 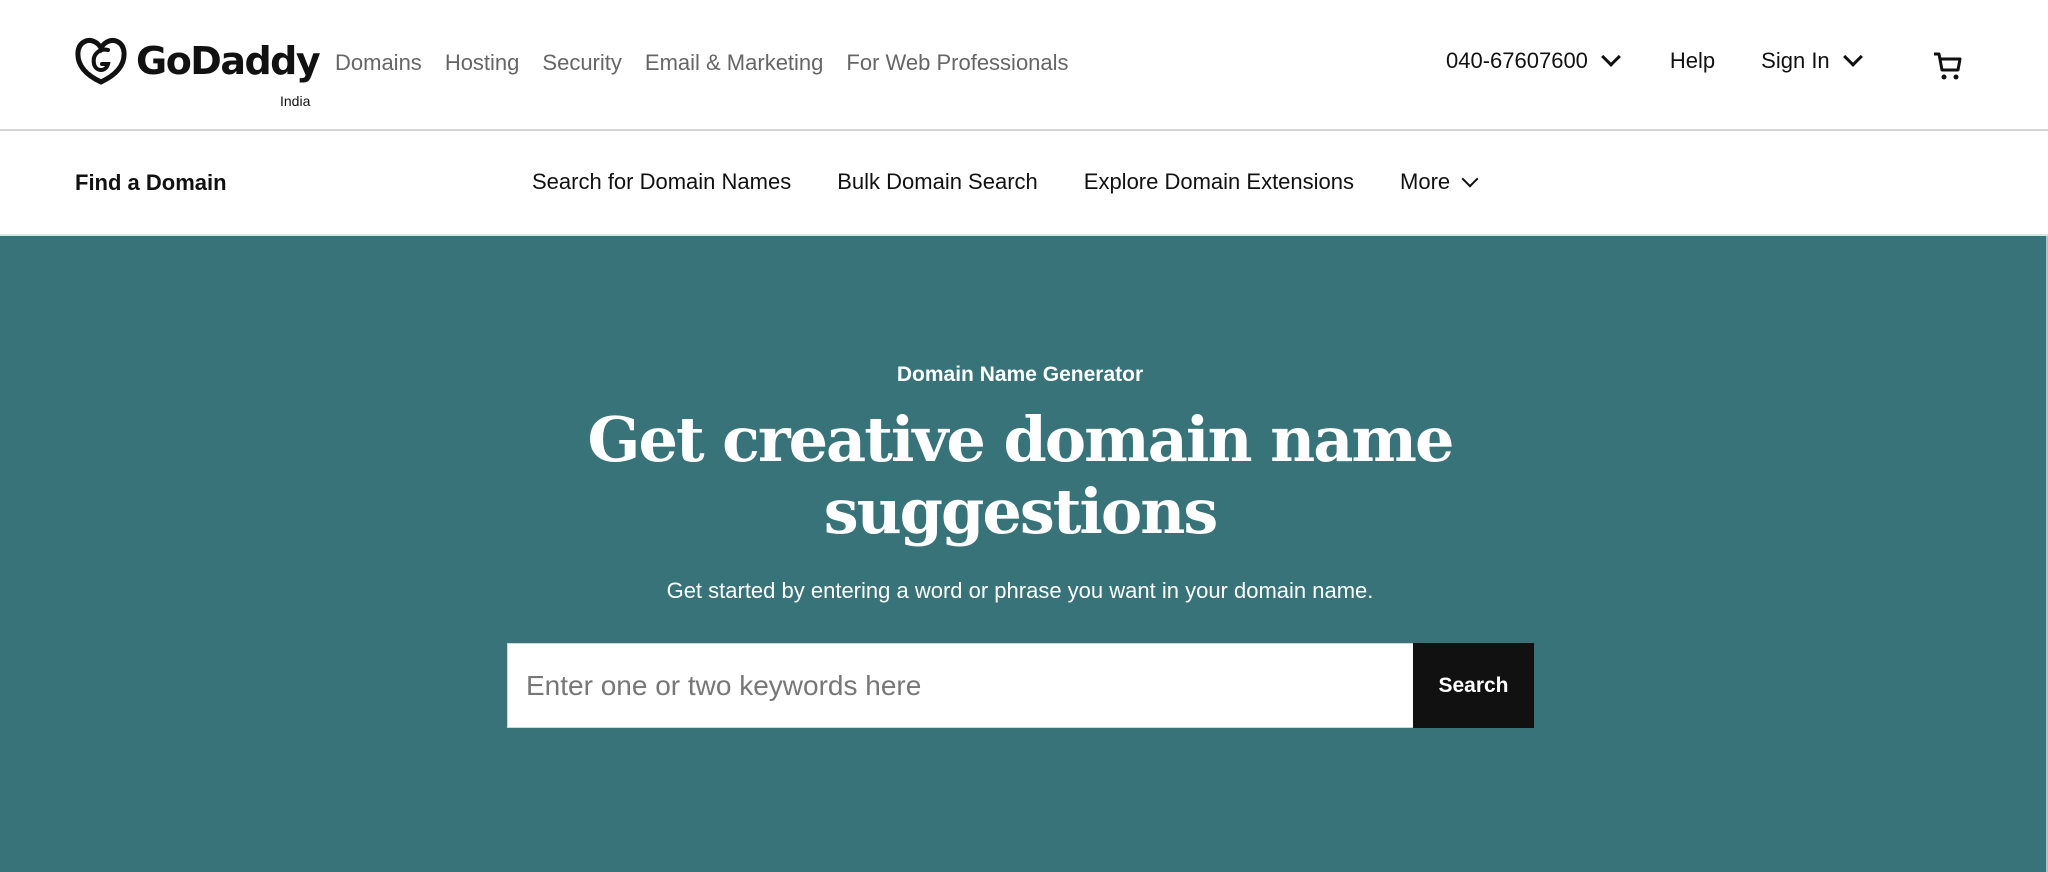 I want to click on headline-line-2: suggestions, so click(x=1021, y=511).